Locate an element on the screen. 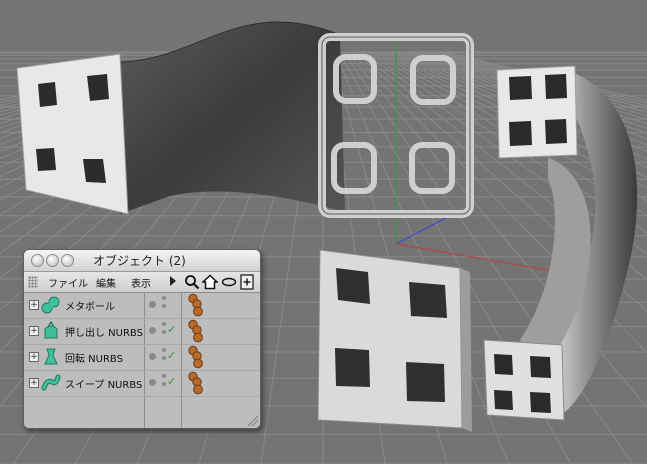  object-name: スイープ NURBS is located at coordinates (103, 383).